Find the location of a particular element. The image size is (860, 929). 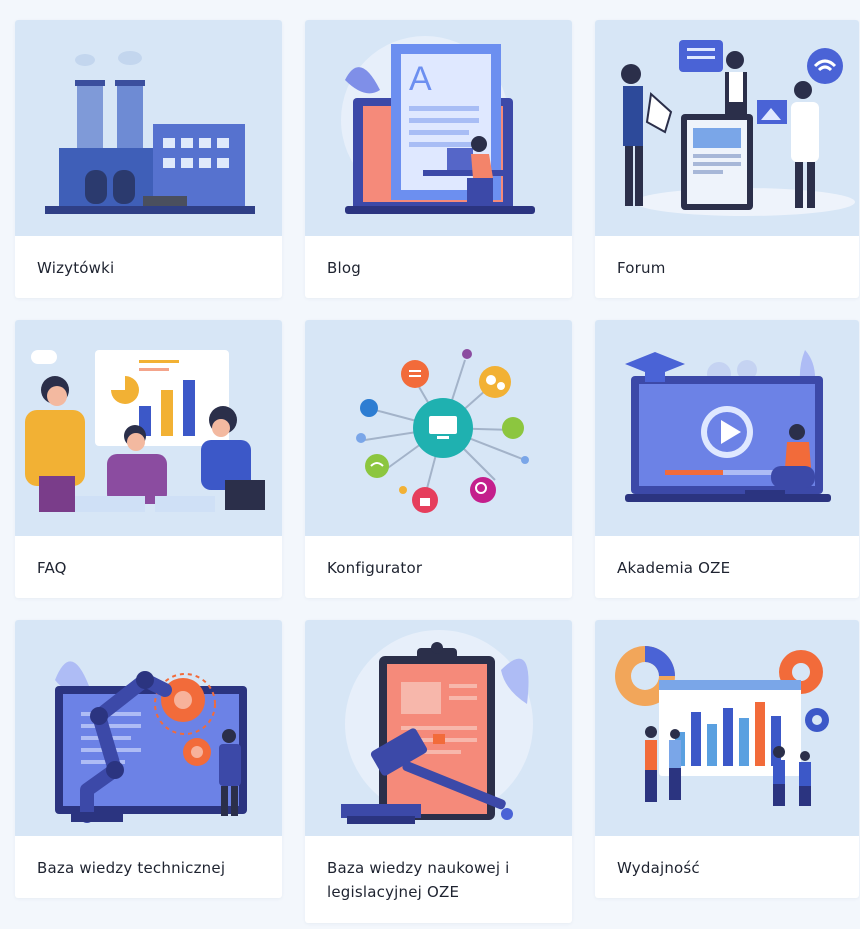

configurator-network-illustration-icon is located at coordinates (442, 431).